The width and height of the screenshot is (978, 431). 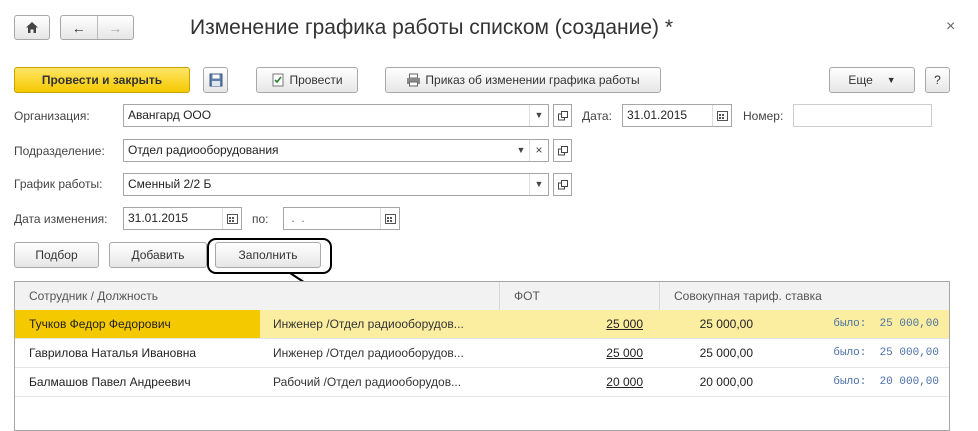 I want to click on nav-buttons: ← →, so click(x=97, y=27).